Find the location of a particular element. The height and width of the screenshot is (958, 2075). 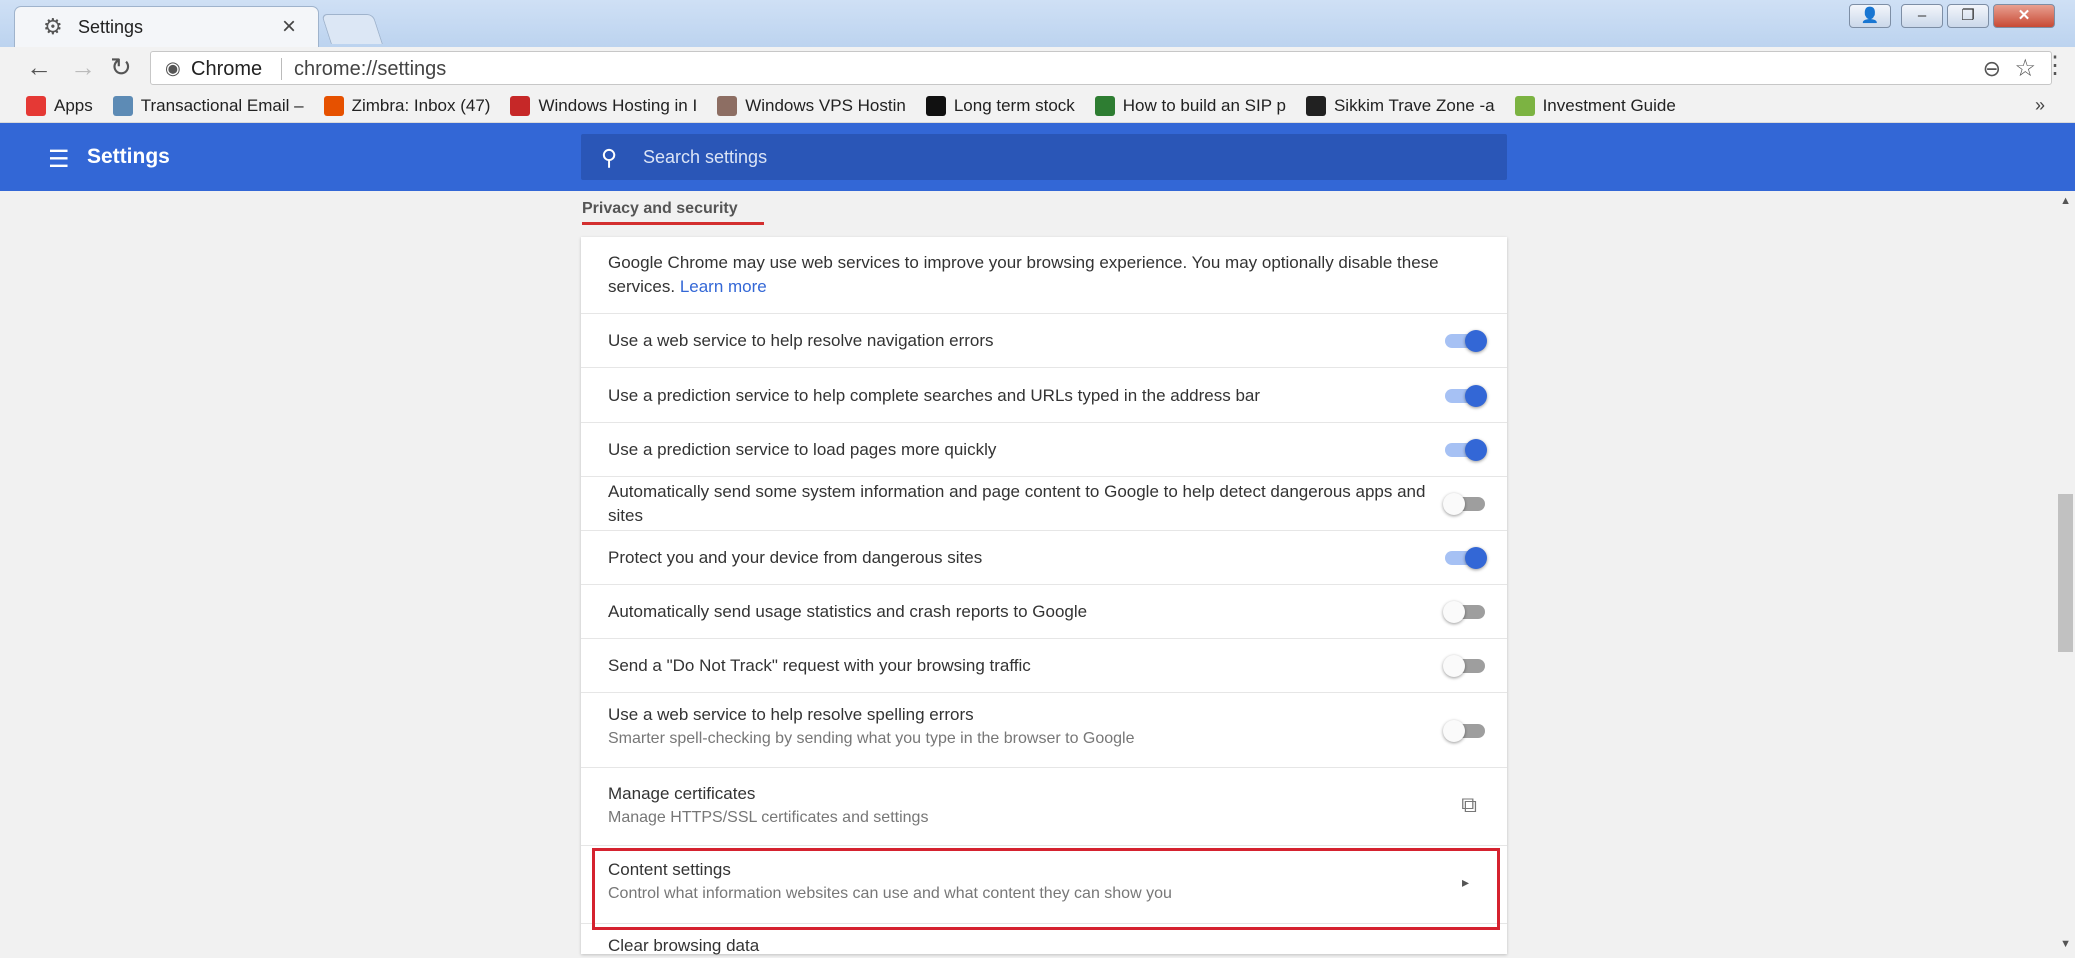

e-logo-icon is located at coordinates (520, 105).